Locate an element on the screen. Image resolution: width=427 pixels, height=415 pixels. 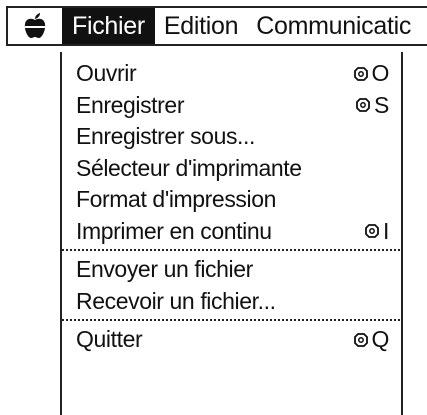
menu-item-label: Enregistrer is located at coordinates (130, 104).